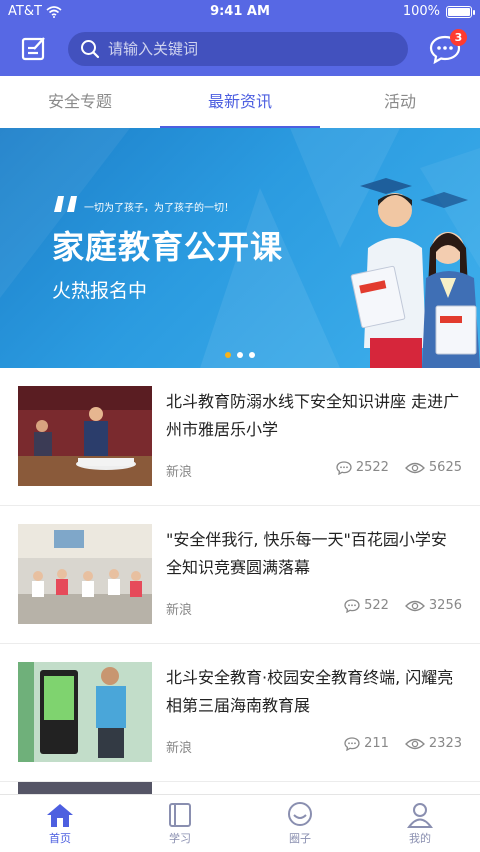 Image resolution: width=480 pixels, height=852 pixels. What do you see at coordinates (403, 743) in the screenshot?
I see `news-stats: 211 2323` at bounding box center [403, 743].